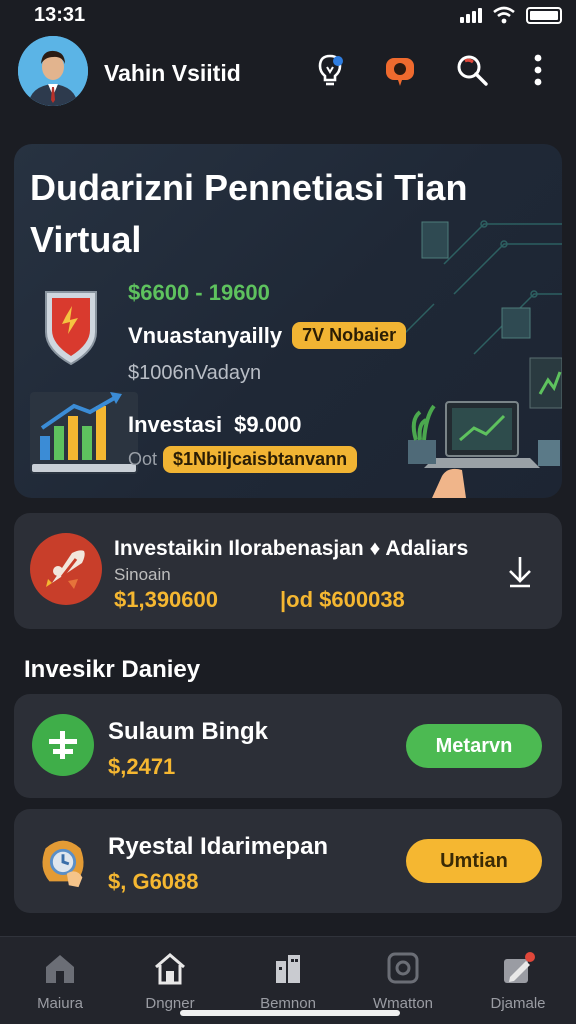  What do you see at coordinates (199, 292) in the screenshot?
I see `hero-range: $6600 - 19600` at bounding box center [199, 292].